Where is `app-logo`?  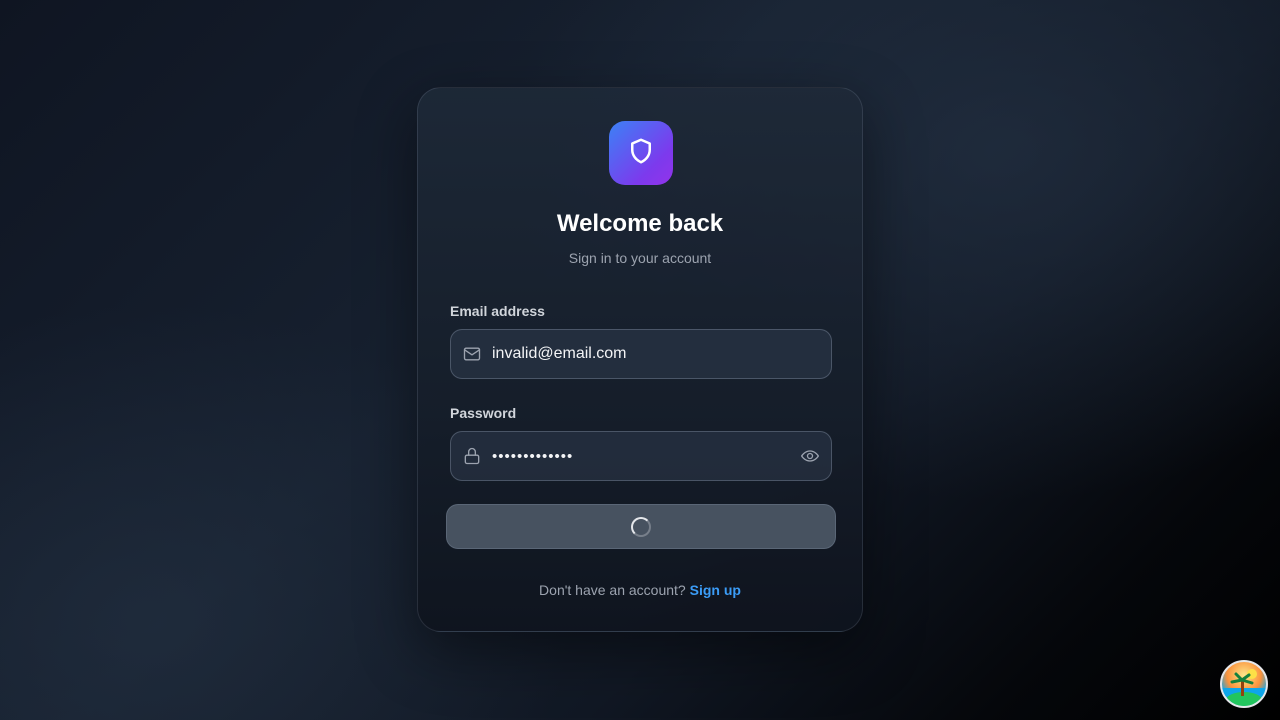
app-logo is located at coordinates (641, 153).